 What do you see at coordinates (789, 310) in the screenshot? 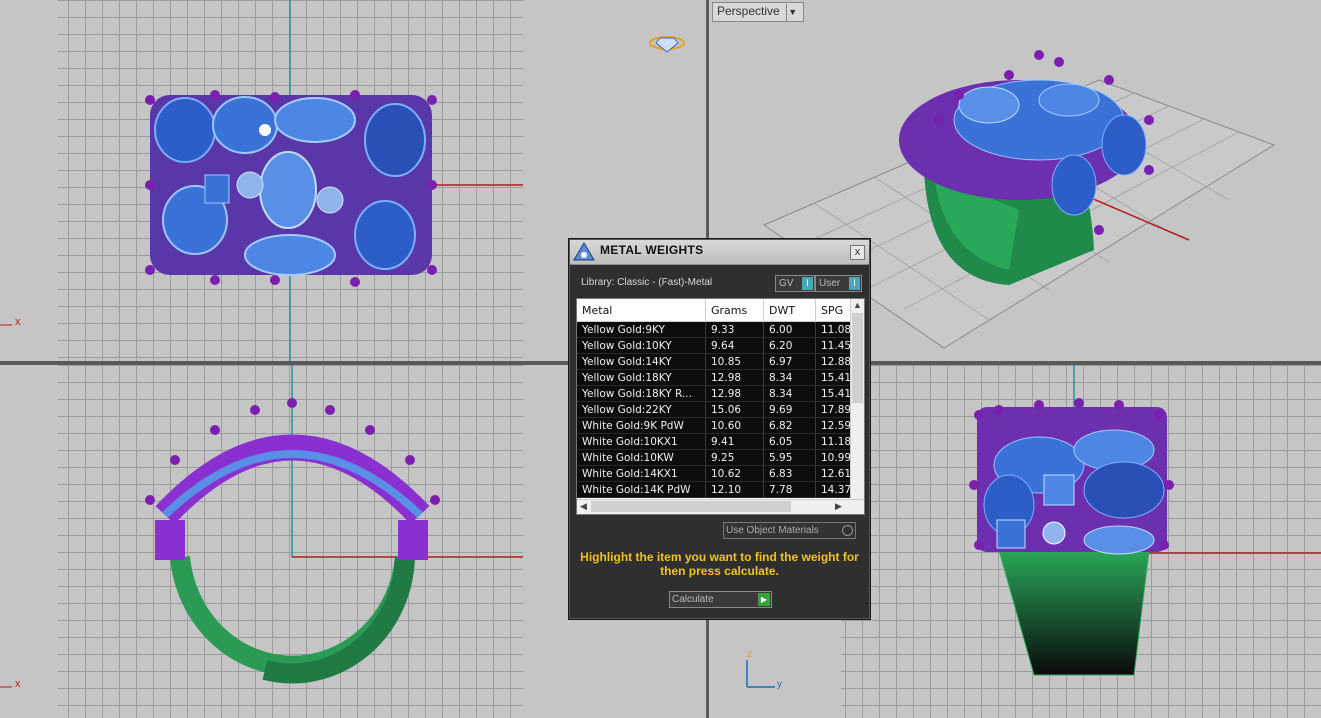
I see `column-header-dwt: DWT` at bounding box center [789, 310].